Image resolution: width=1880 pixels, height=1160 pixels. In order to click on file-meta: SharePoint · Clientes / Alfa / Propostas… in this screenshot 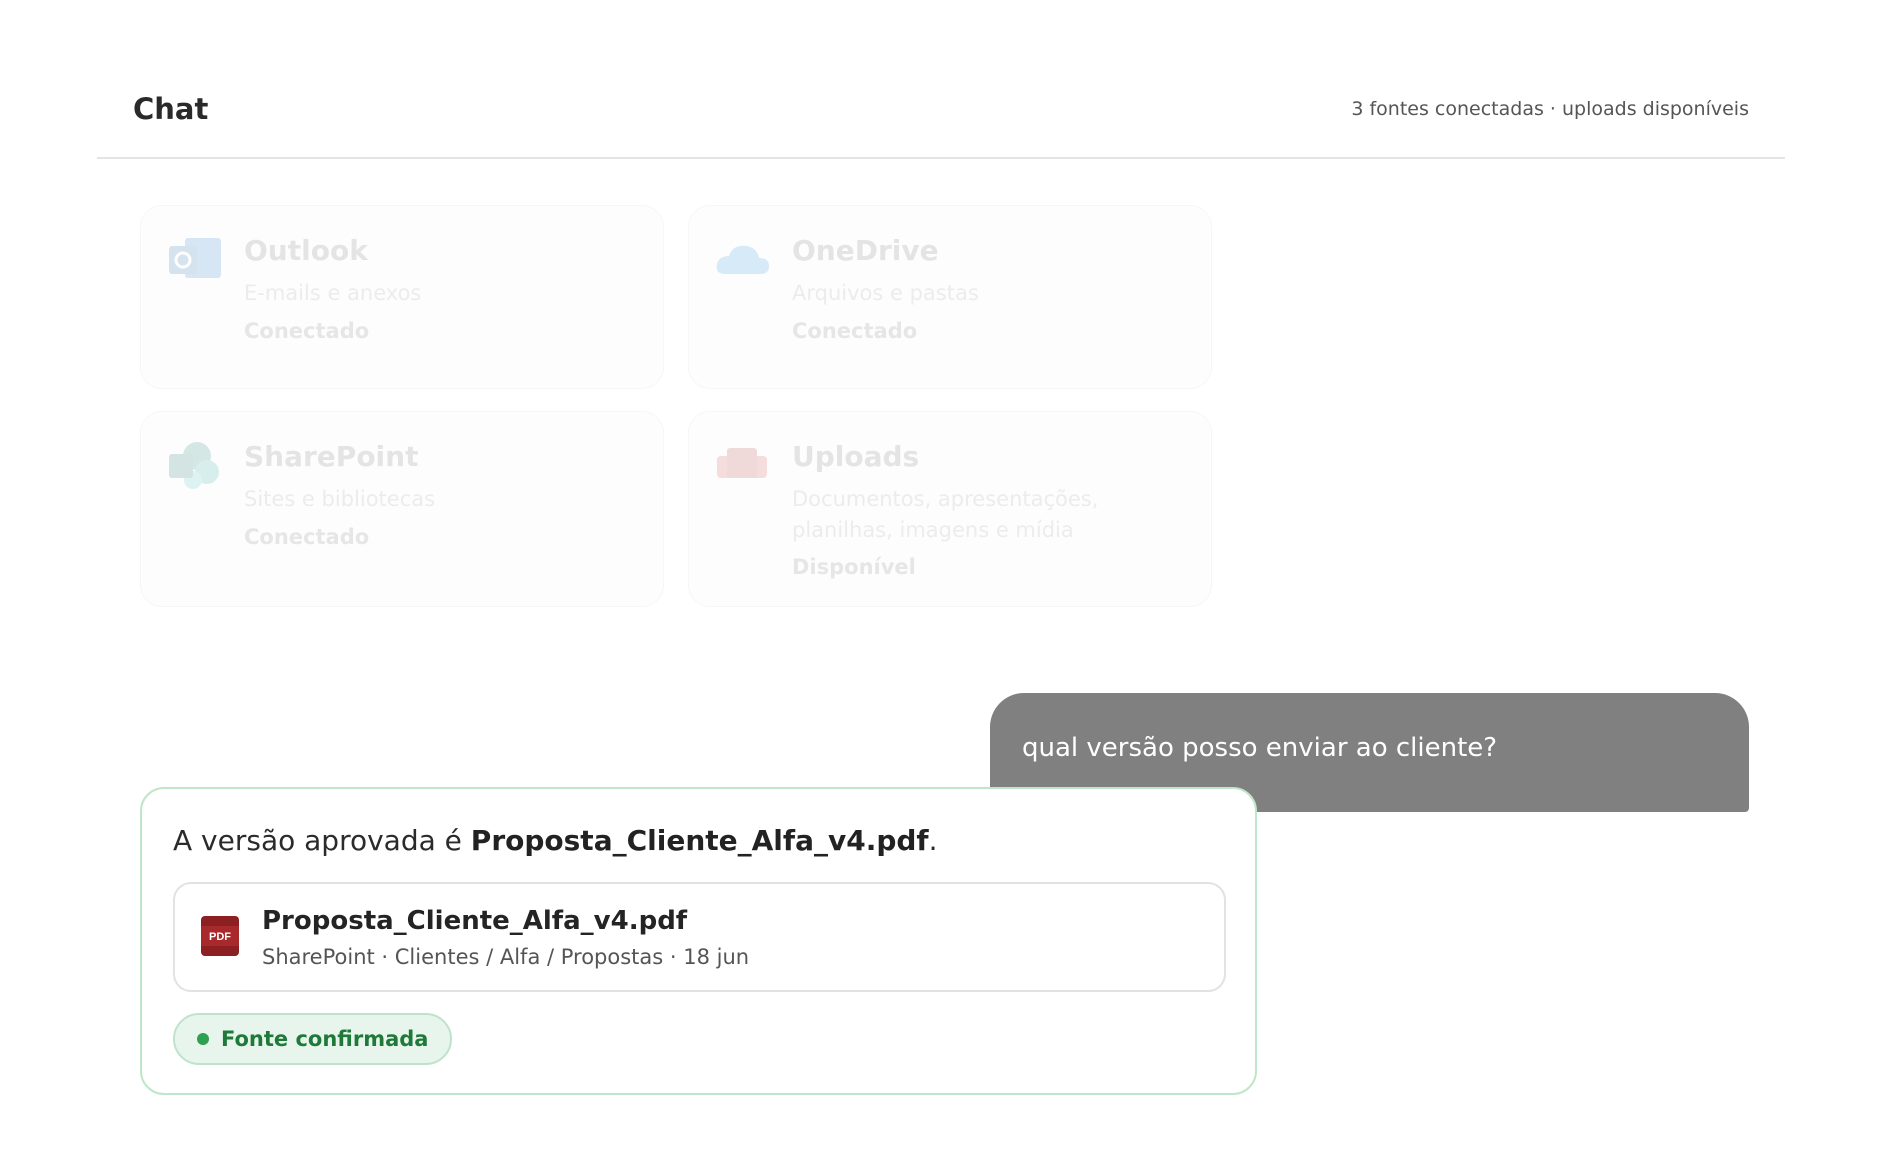, I will do `click(506, 957)`.